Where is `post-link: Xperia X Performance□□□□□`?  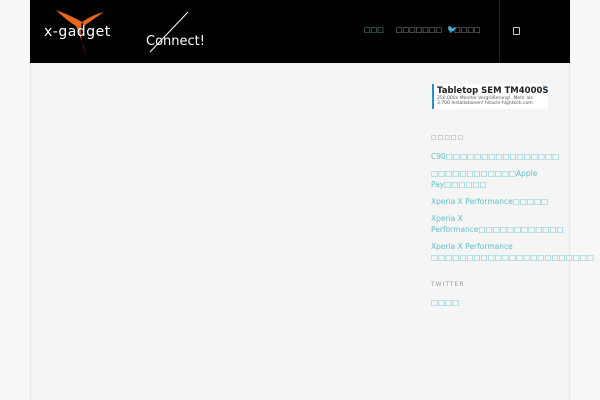
post-link: Xperia X Performance□□□□□ is located at coordinates (491, 201).